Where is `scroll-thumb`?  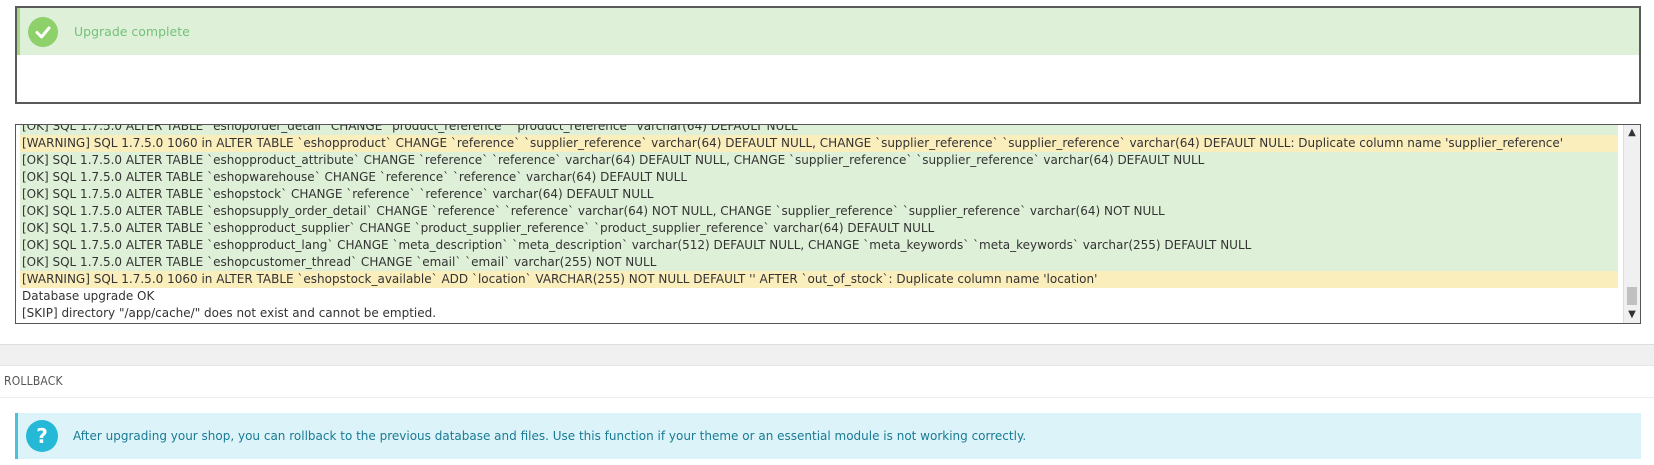
scroll-thumb is located at coordinates (1632, 296).